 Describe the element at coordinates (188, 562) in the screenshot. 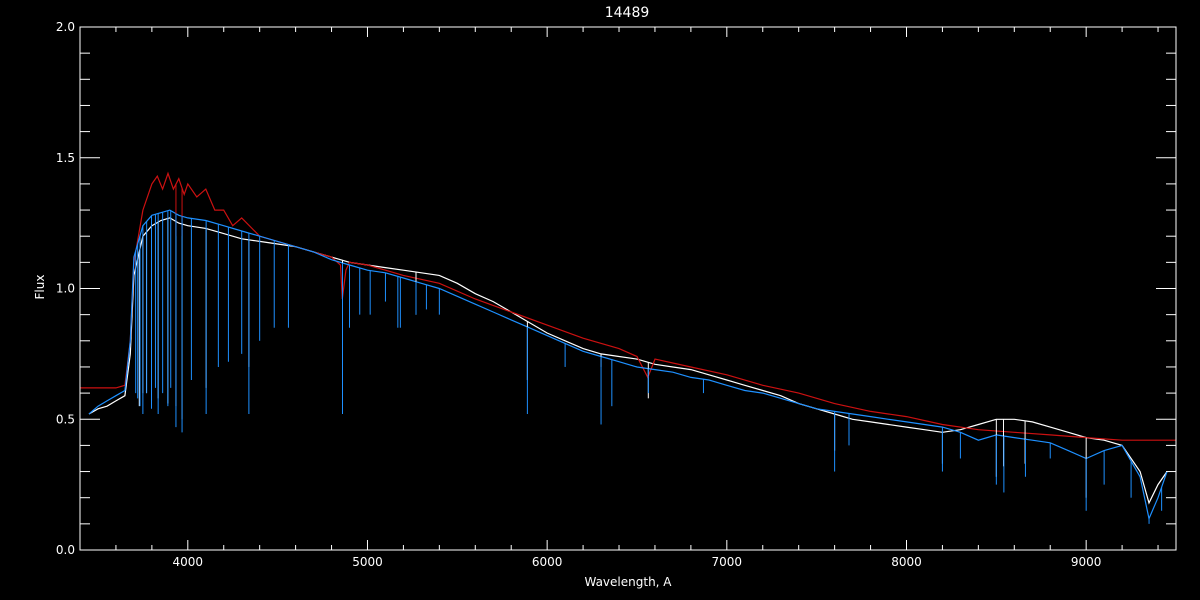

I see `x-tick-label: 4000` at that location.